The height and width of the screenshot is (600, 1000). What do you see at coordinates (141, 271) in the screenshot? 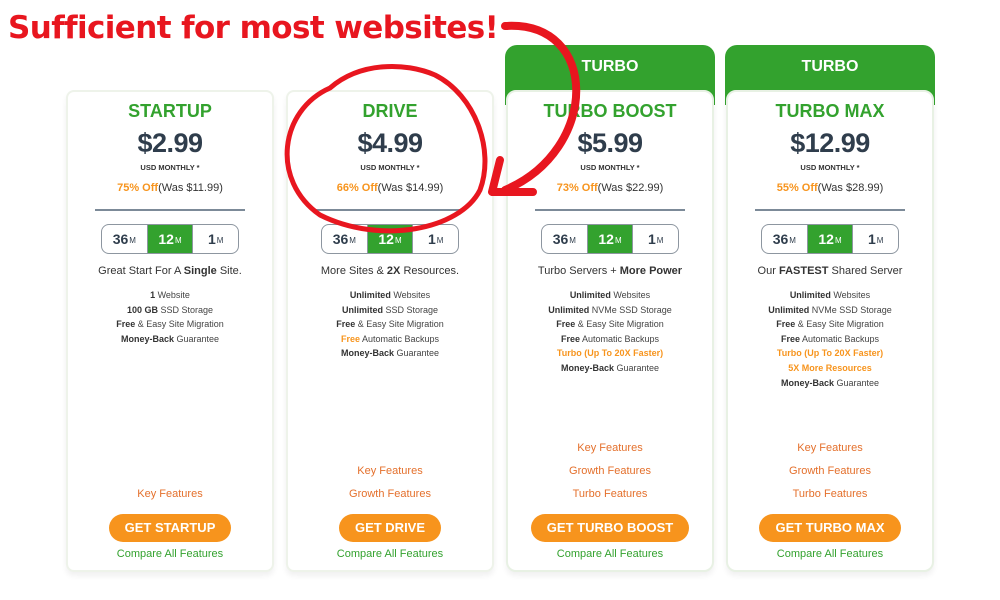
I see `tagline-text: Great Start For A` at bounding box center [141, 271].